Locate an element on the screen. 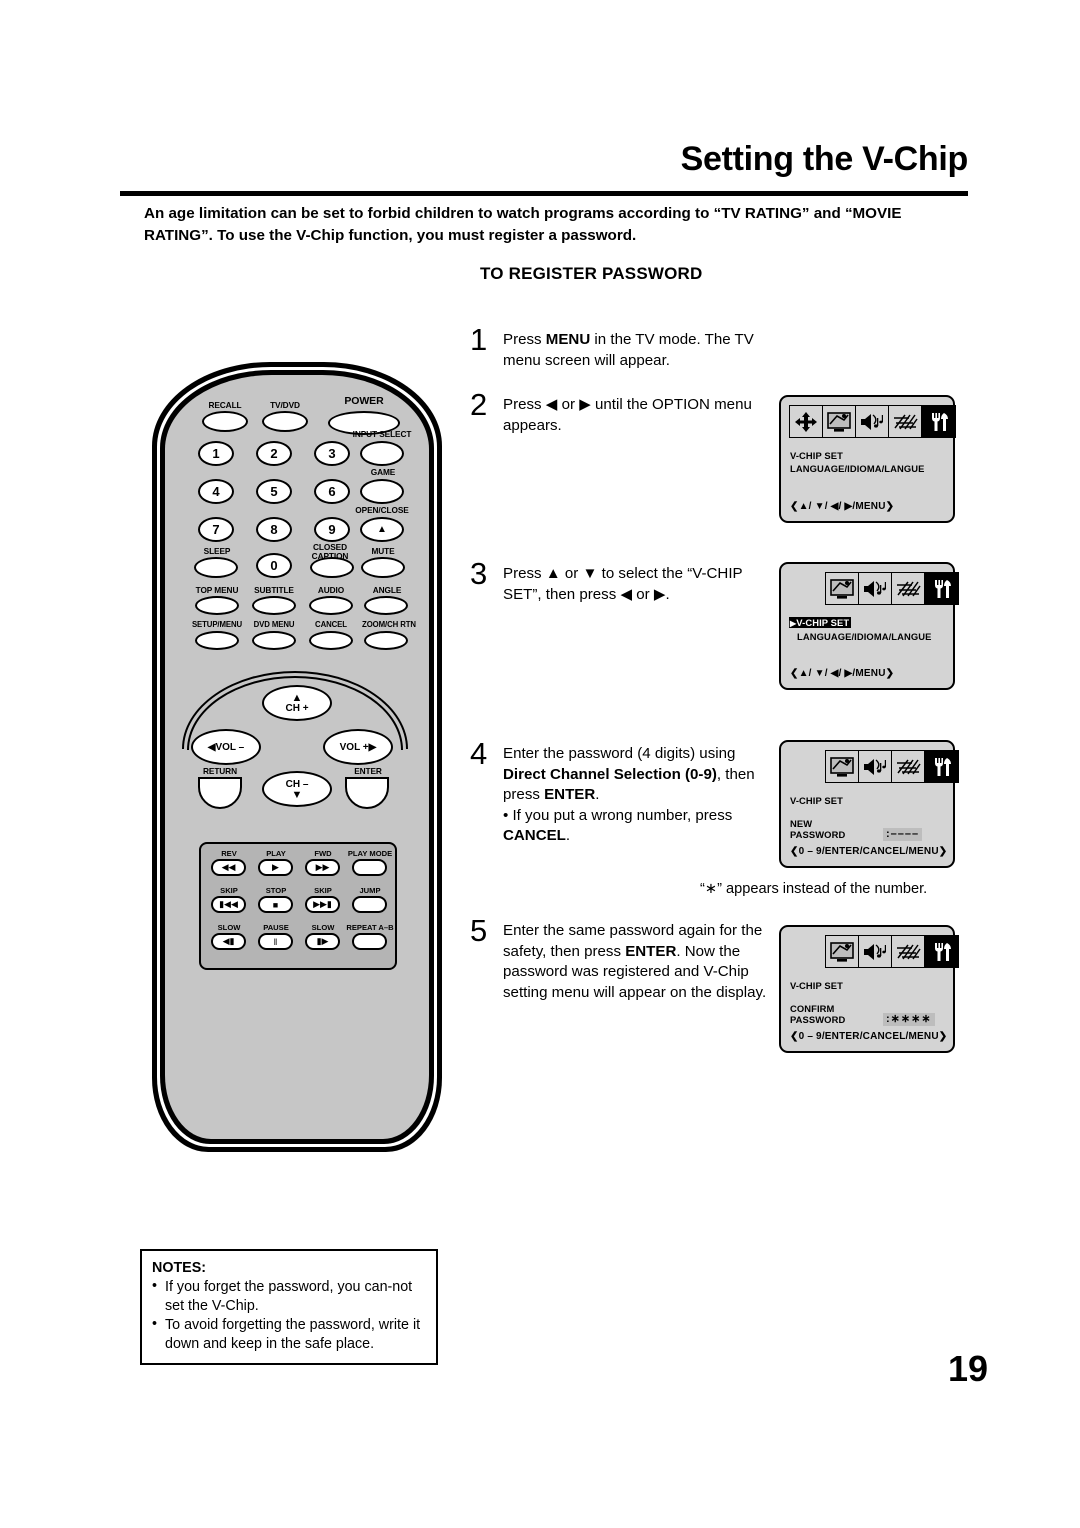 This screenshot has width=1080, height=1528. return-button is located at coordinates (220, 793).